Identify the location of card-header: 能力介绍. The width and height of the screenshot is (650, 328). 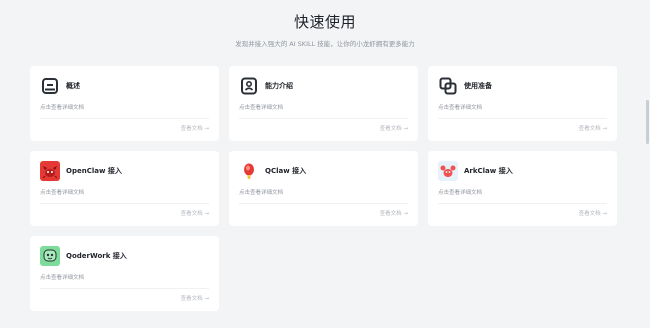
(266, 86).